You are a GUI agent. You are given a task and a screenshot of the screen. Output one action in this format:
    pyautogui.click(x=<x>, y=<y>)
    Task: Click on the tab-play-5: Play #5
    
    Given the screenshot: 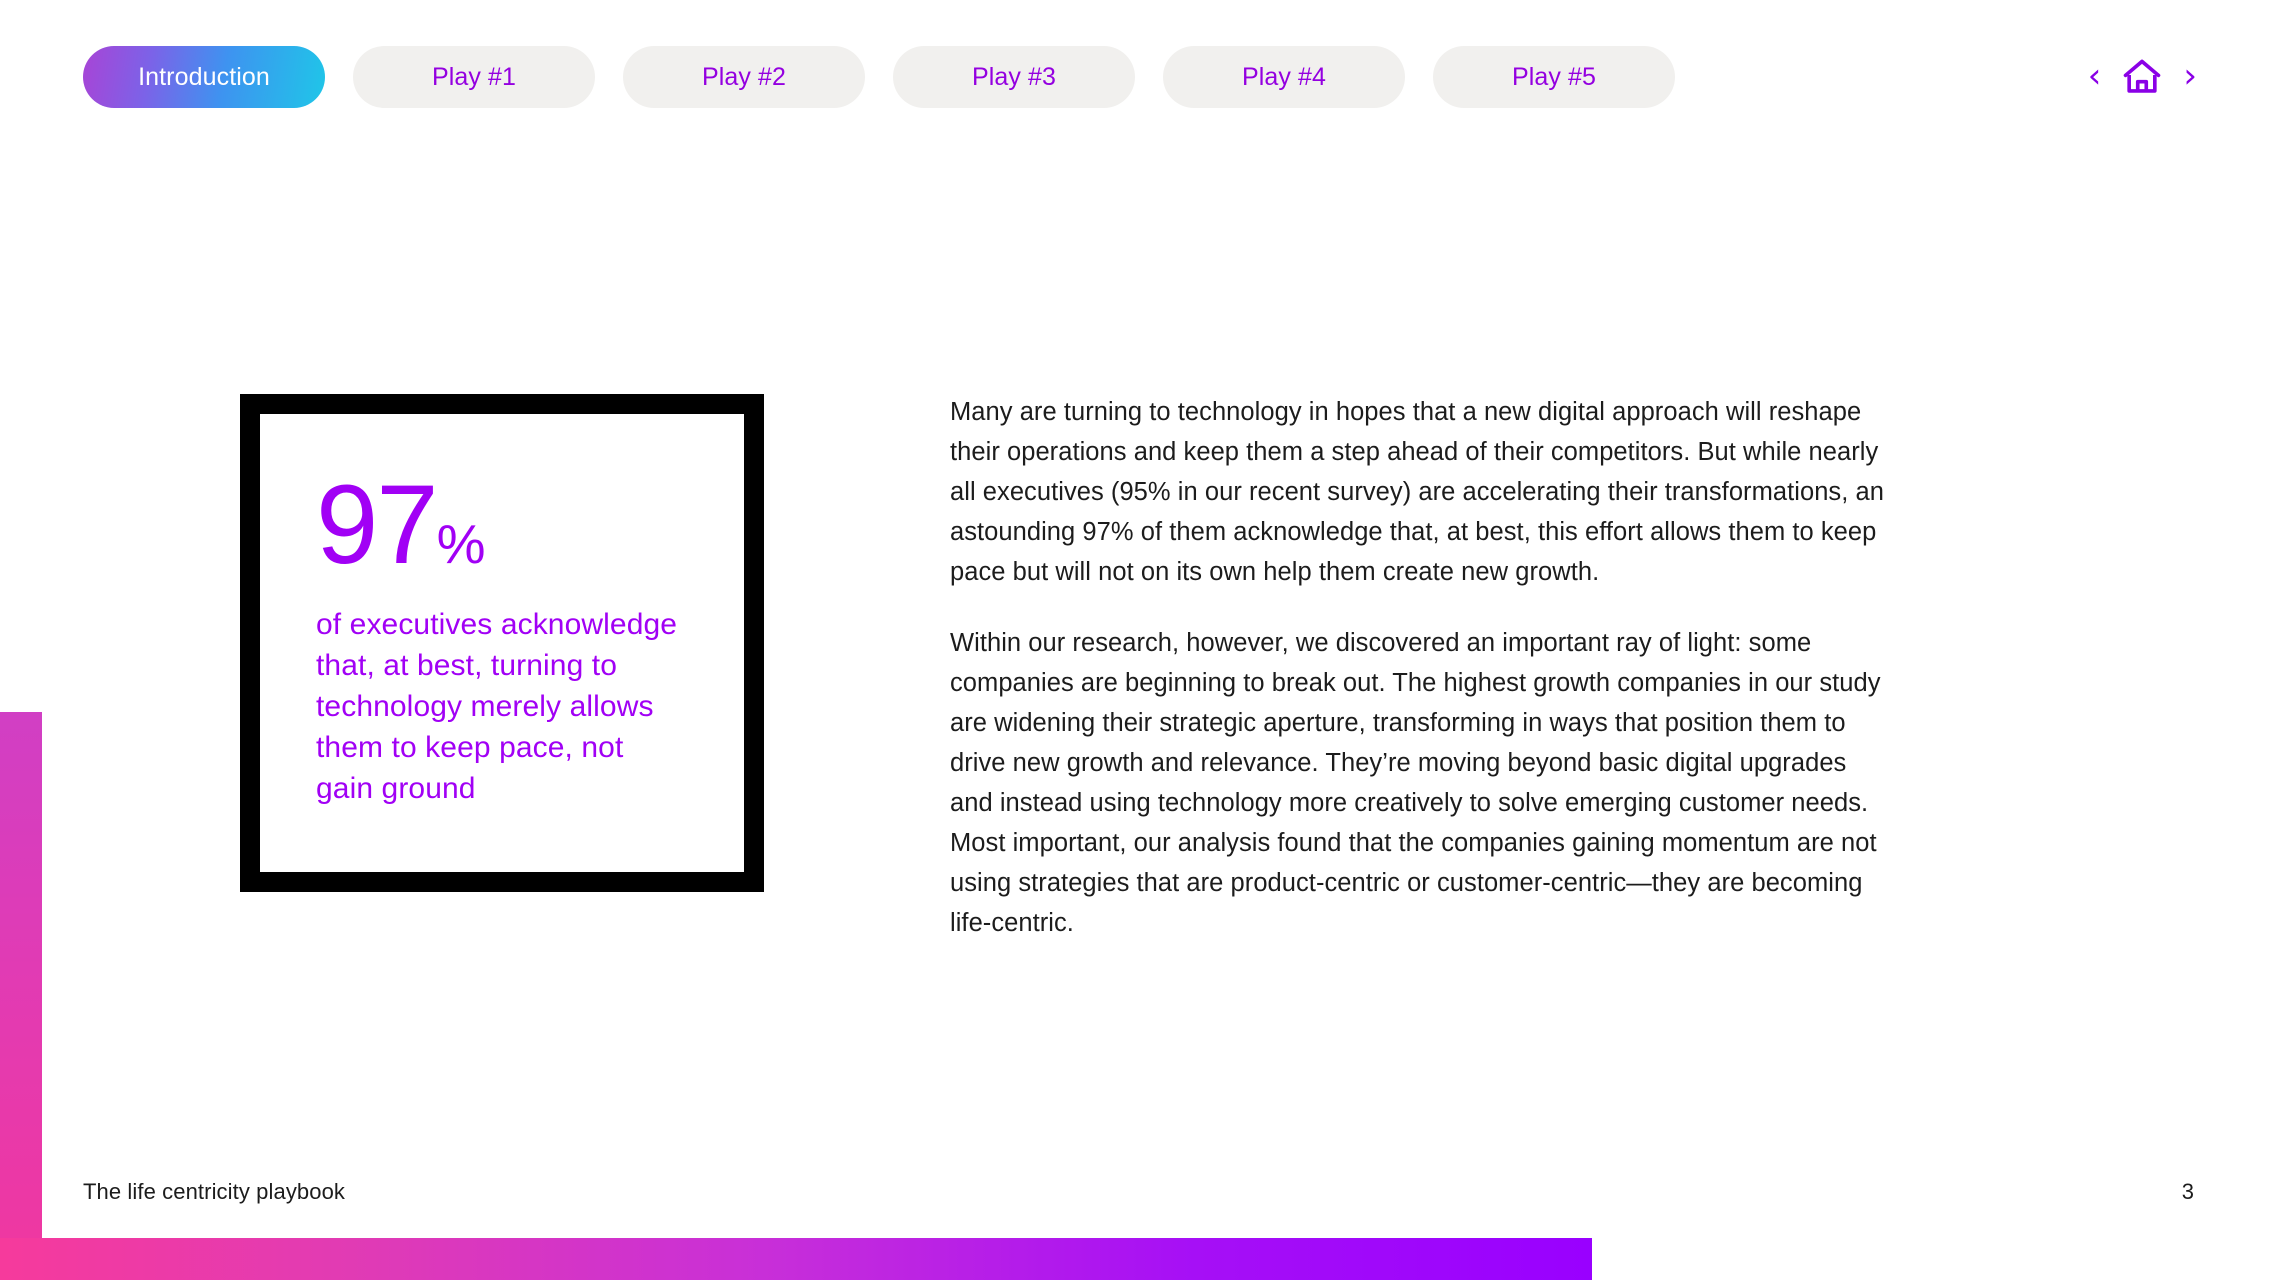 What is the action you would take?
    pyautogui.click(x=1554, y=77)
    